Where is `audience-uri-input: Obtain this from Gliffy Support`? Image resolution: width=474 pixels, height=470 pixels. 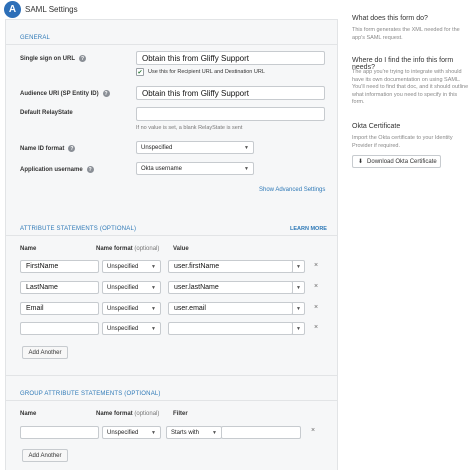 audience-uri-input: Obtain this from Gliffy Support is located at coordinates (230, 93).